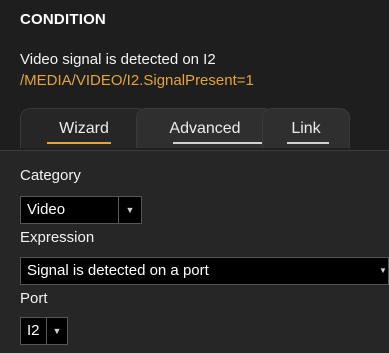 This screenshot has width=389, height=353. I want to click on expression-label: Expression, so click(57, 237).